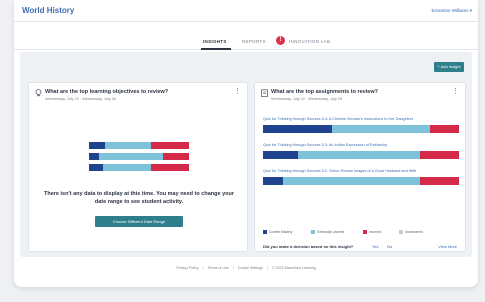 This screenshot has height=302, width=485. Describe the element at coordinates (81, 99) in the screenshot. I see `objectives-card-date: Wednesday, July 22 - Wednesday, July 26` at that location.